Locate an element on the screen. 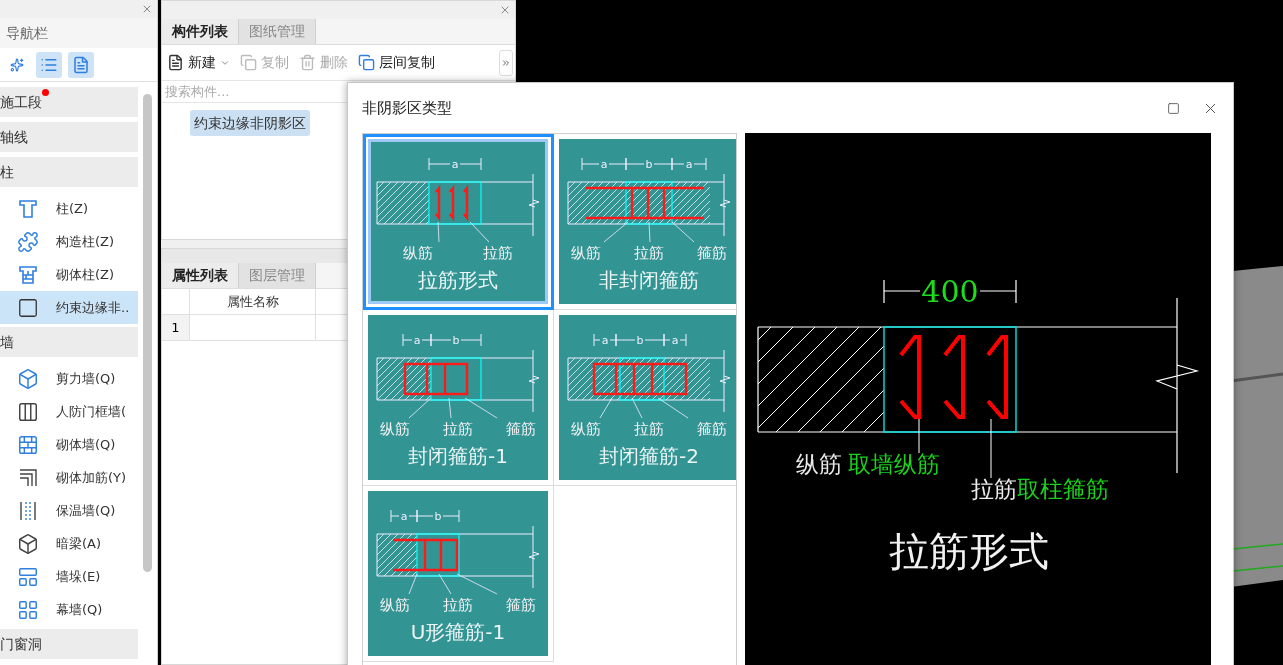  puzzle-icon is located at coordinates (28, 241).